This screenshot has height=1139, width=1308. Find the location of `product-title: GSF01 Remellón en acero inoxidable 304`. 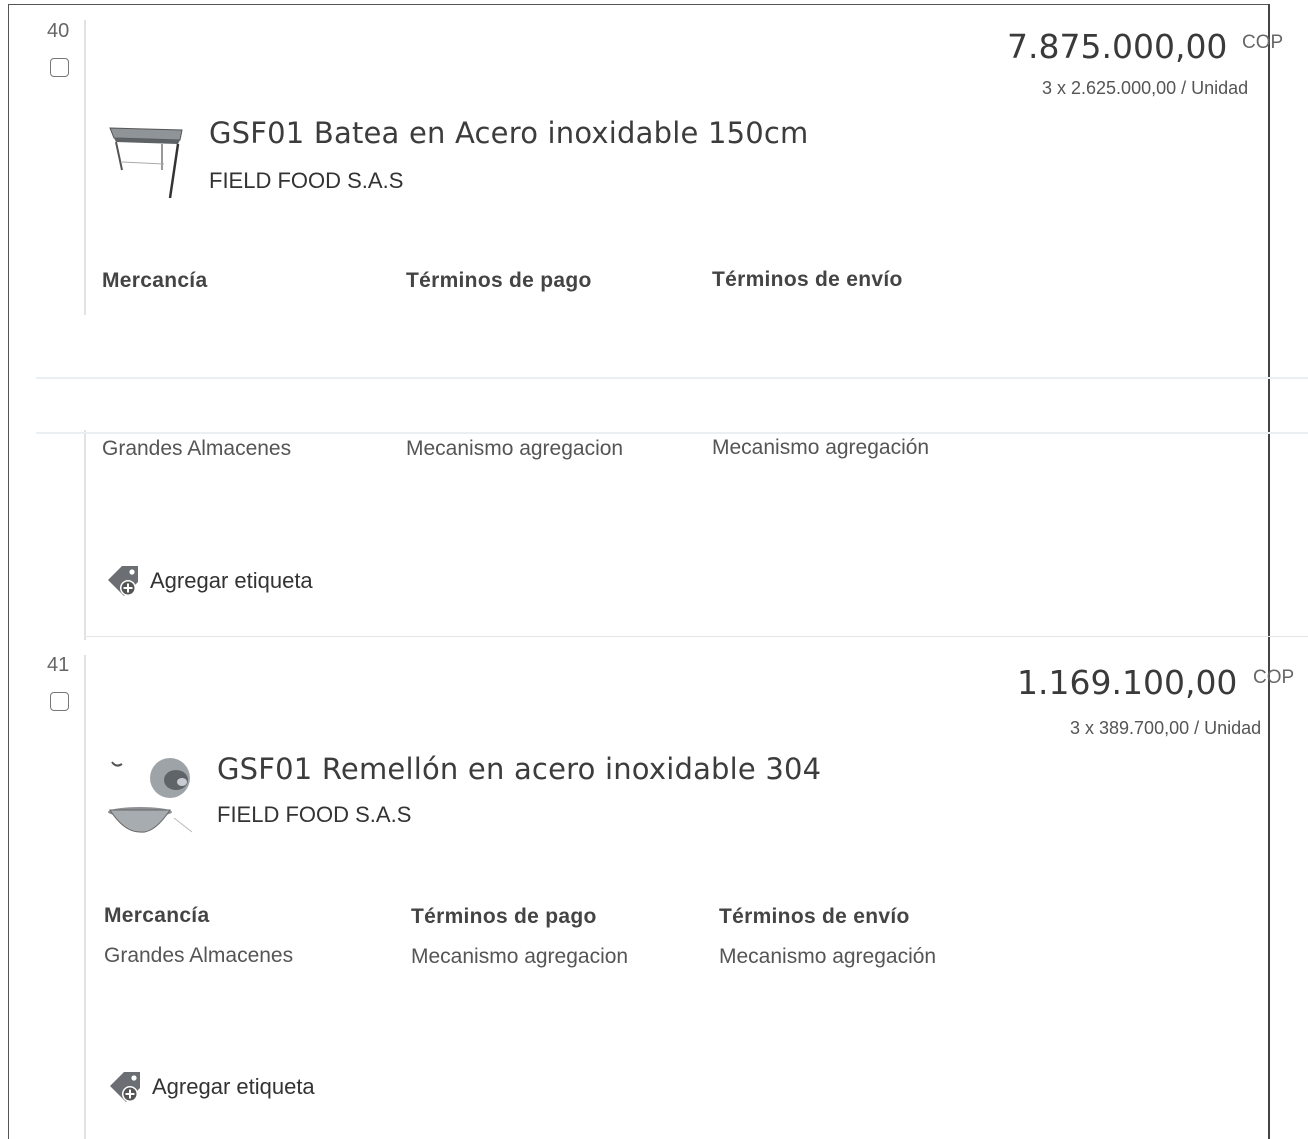

product-title: GSF01 Remellón en acero inoxidable 304 is located at coordinates (519, 769).